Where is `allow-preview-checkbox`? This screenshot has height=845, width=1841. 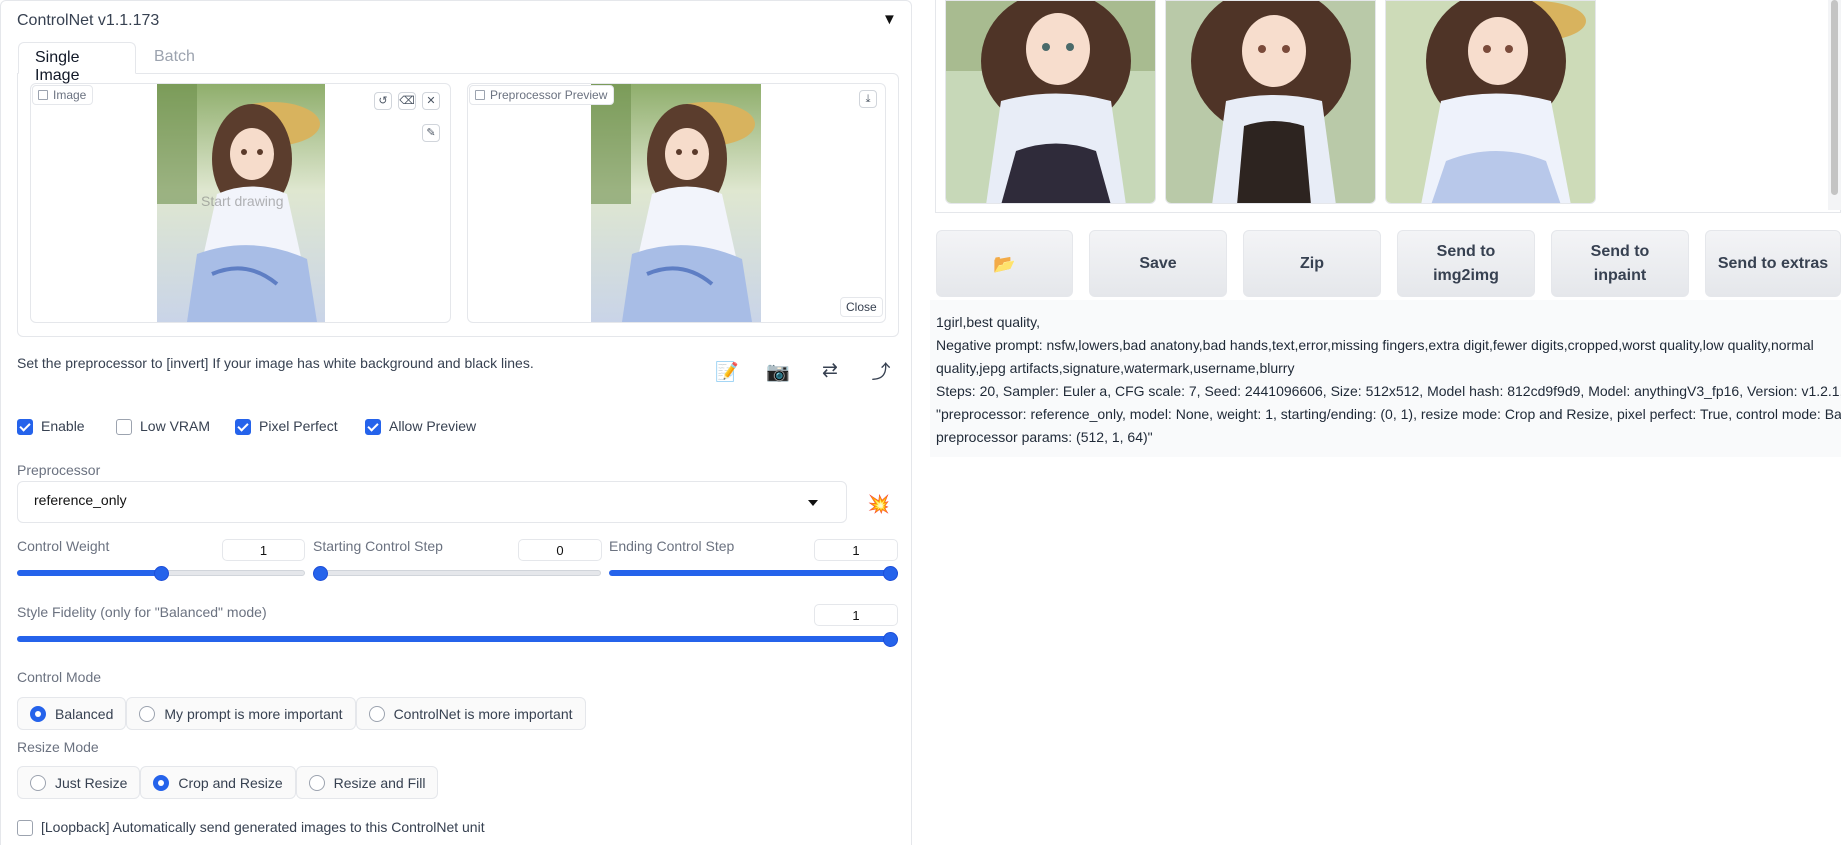 allow-preview-checkbox is located at coordinates (373, 427).